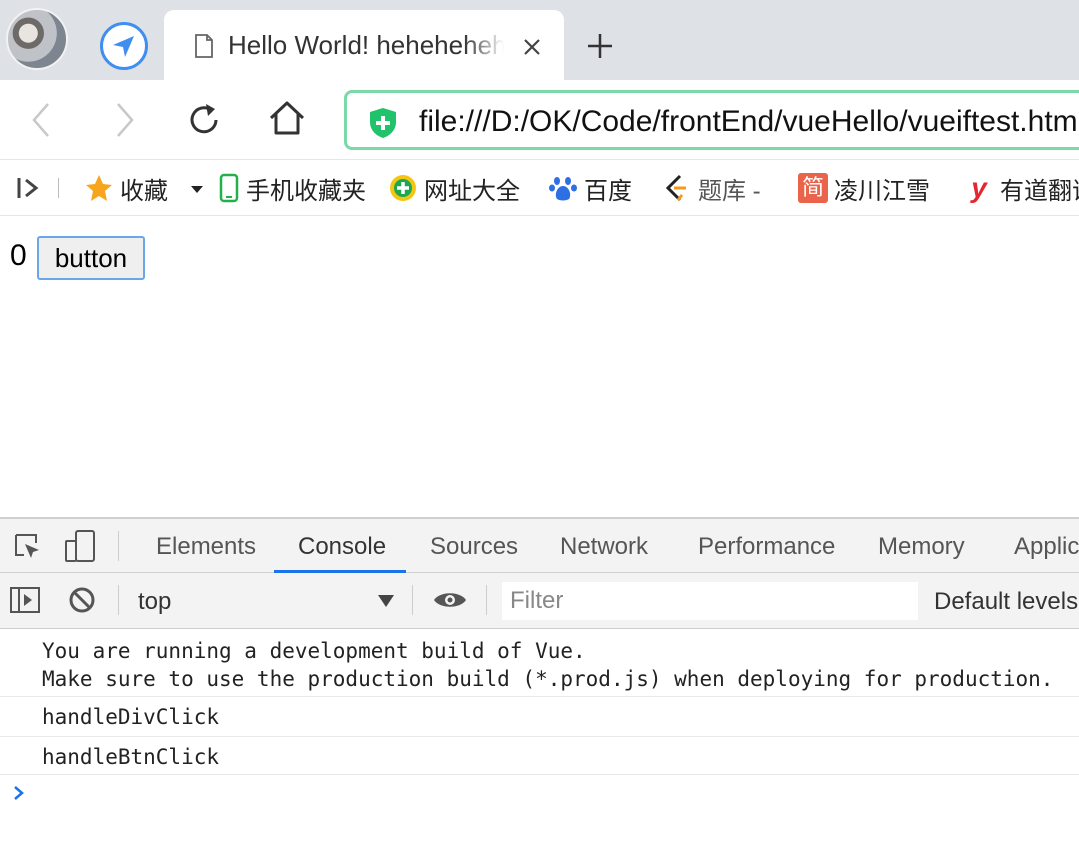 The image size is (1079, 841). I want to click on tab-application: Application, so click(1046, 547).